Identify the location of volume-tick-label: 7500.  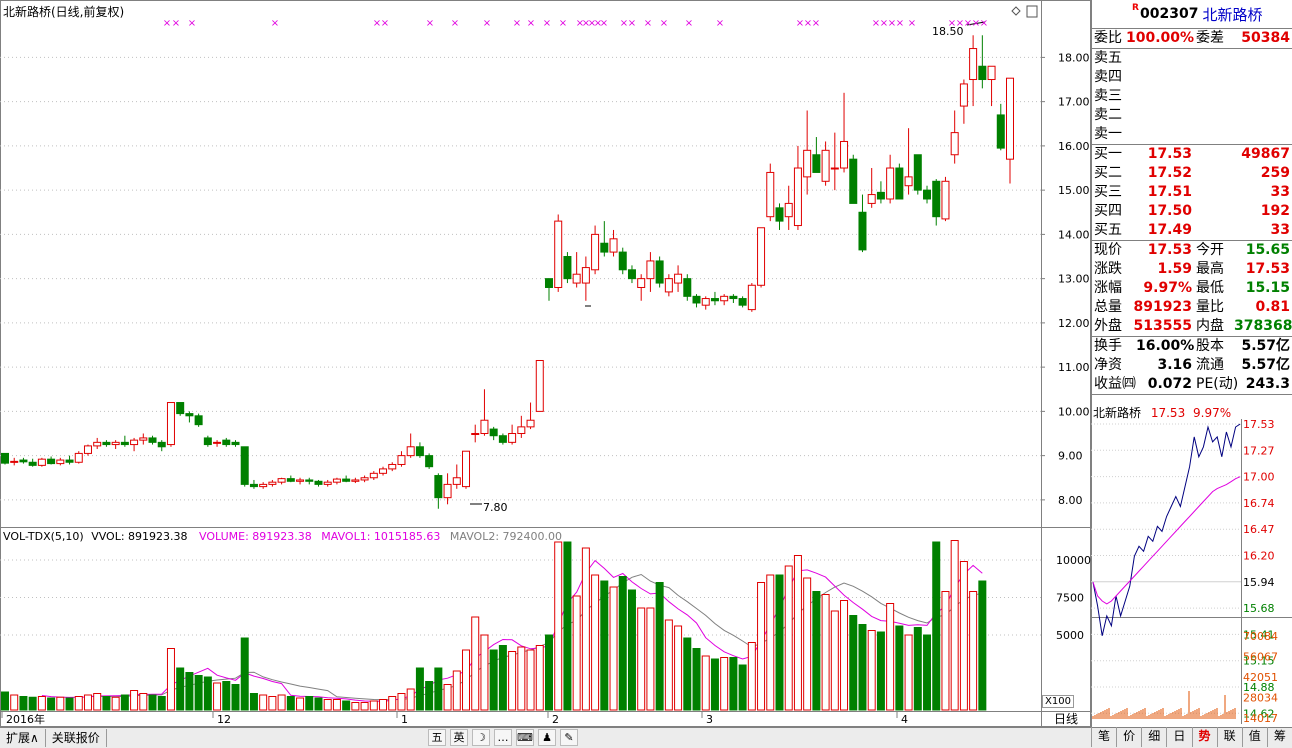
(1070, 598).